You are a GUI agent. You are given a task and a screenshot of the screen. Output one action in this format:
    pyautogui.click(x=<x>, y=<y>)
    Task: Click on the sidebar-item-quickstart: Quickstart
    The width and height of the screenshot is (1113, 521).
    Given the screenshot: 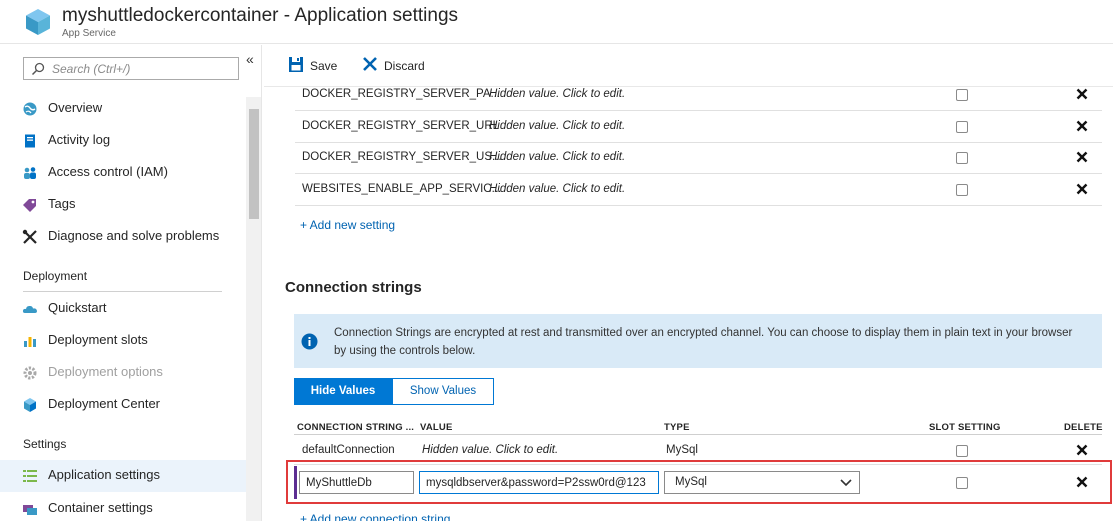 What is the action you would take?
    pyautogui.click(x=123, y=309)
    